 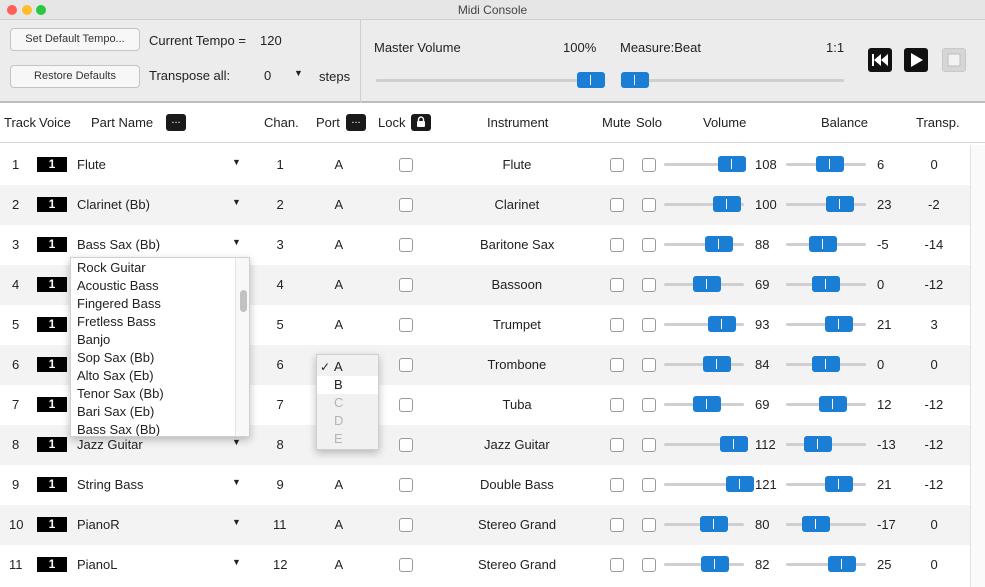 I want to click on master-volume-slider-track, so click(x=487, y=80).